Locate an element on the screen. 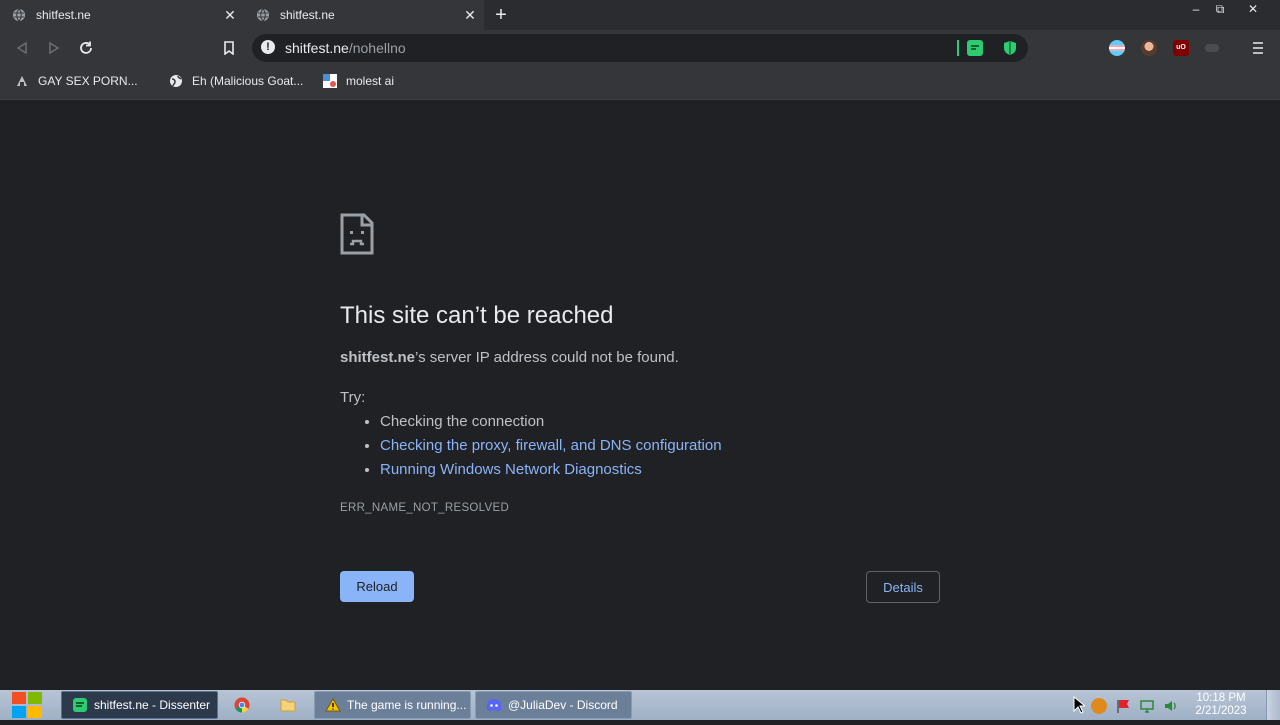 The image size is (1280, 725). info-icon: ! is located at coordinates (268, 47).